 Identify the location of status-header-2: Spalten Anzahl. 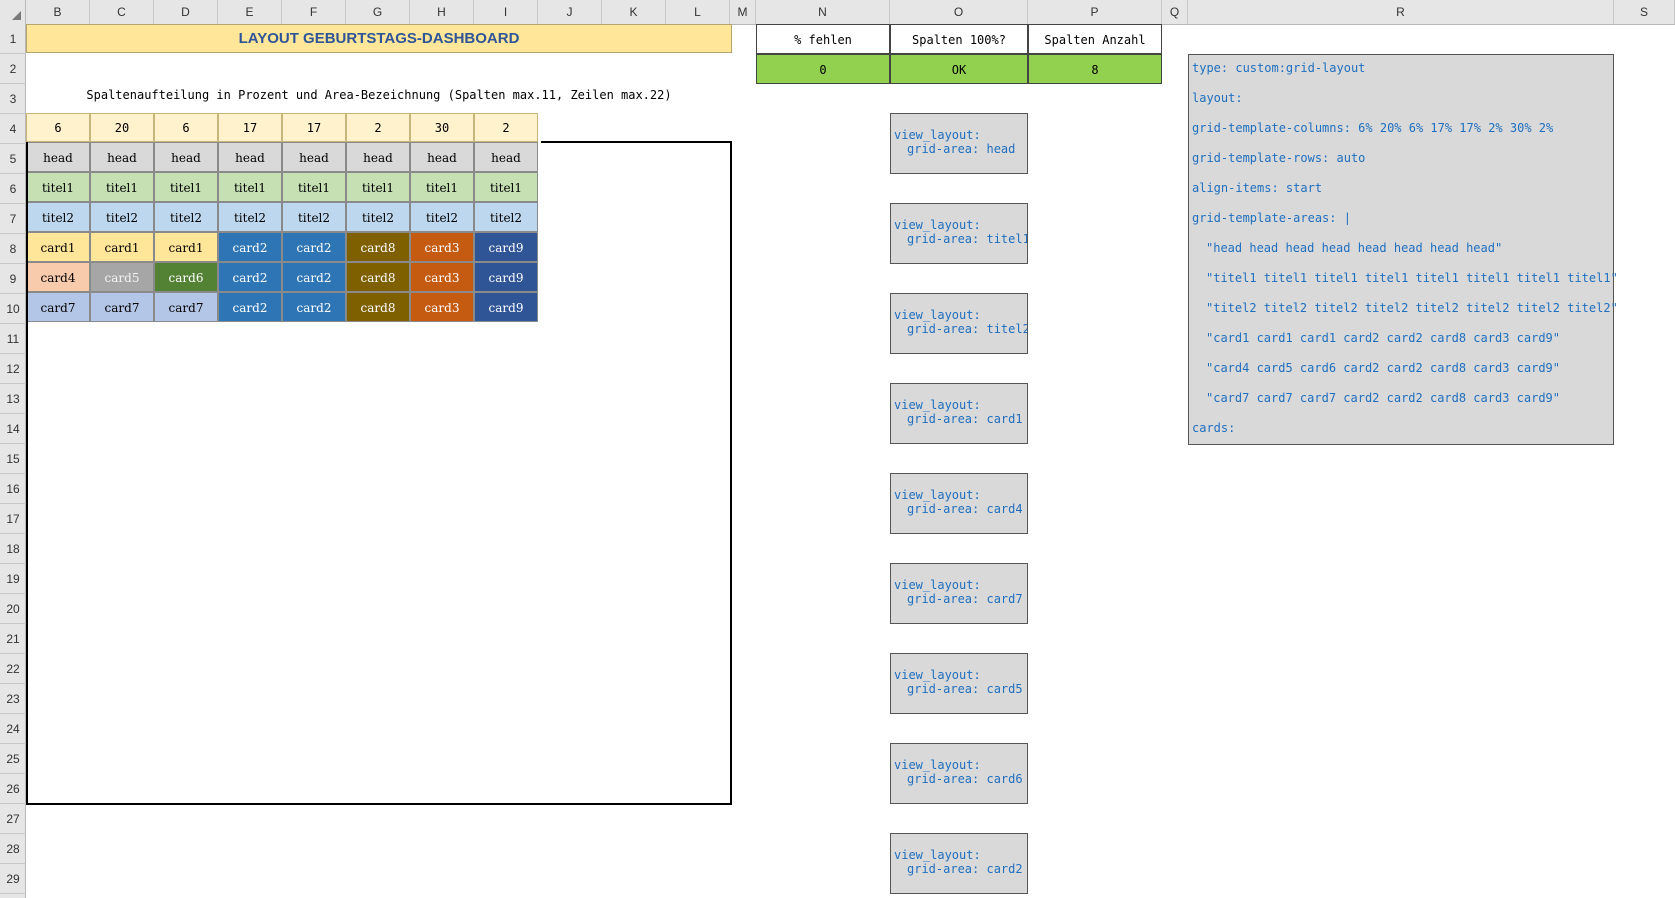
(1095, 39).